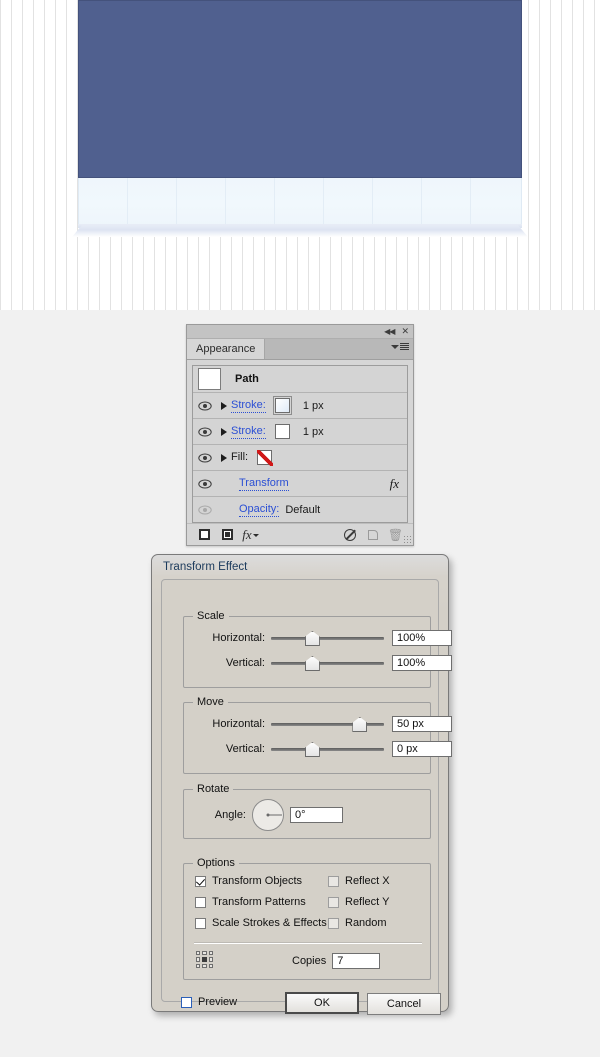 The width and height of the screenshot is (600, 1057). What do you see at coordinates (349, 534) in the screenshot?
I see `clear-appearance-icon` at bounding box center [349, 534].